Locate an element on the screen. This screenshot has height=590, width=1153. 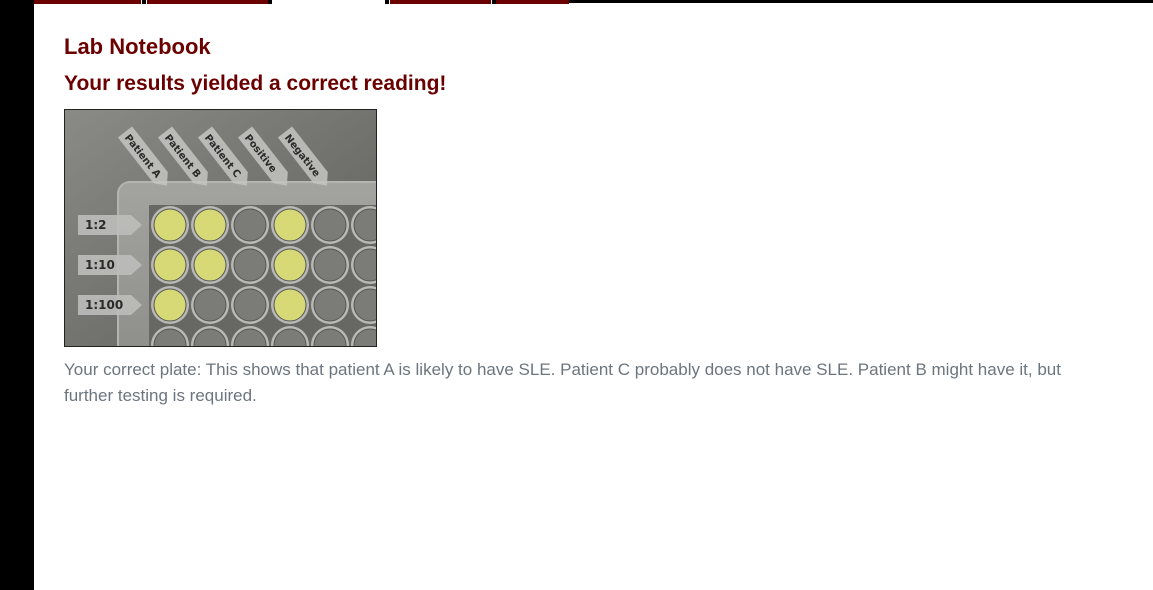
top-nav is located at coordinates (593, 2).